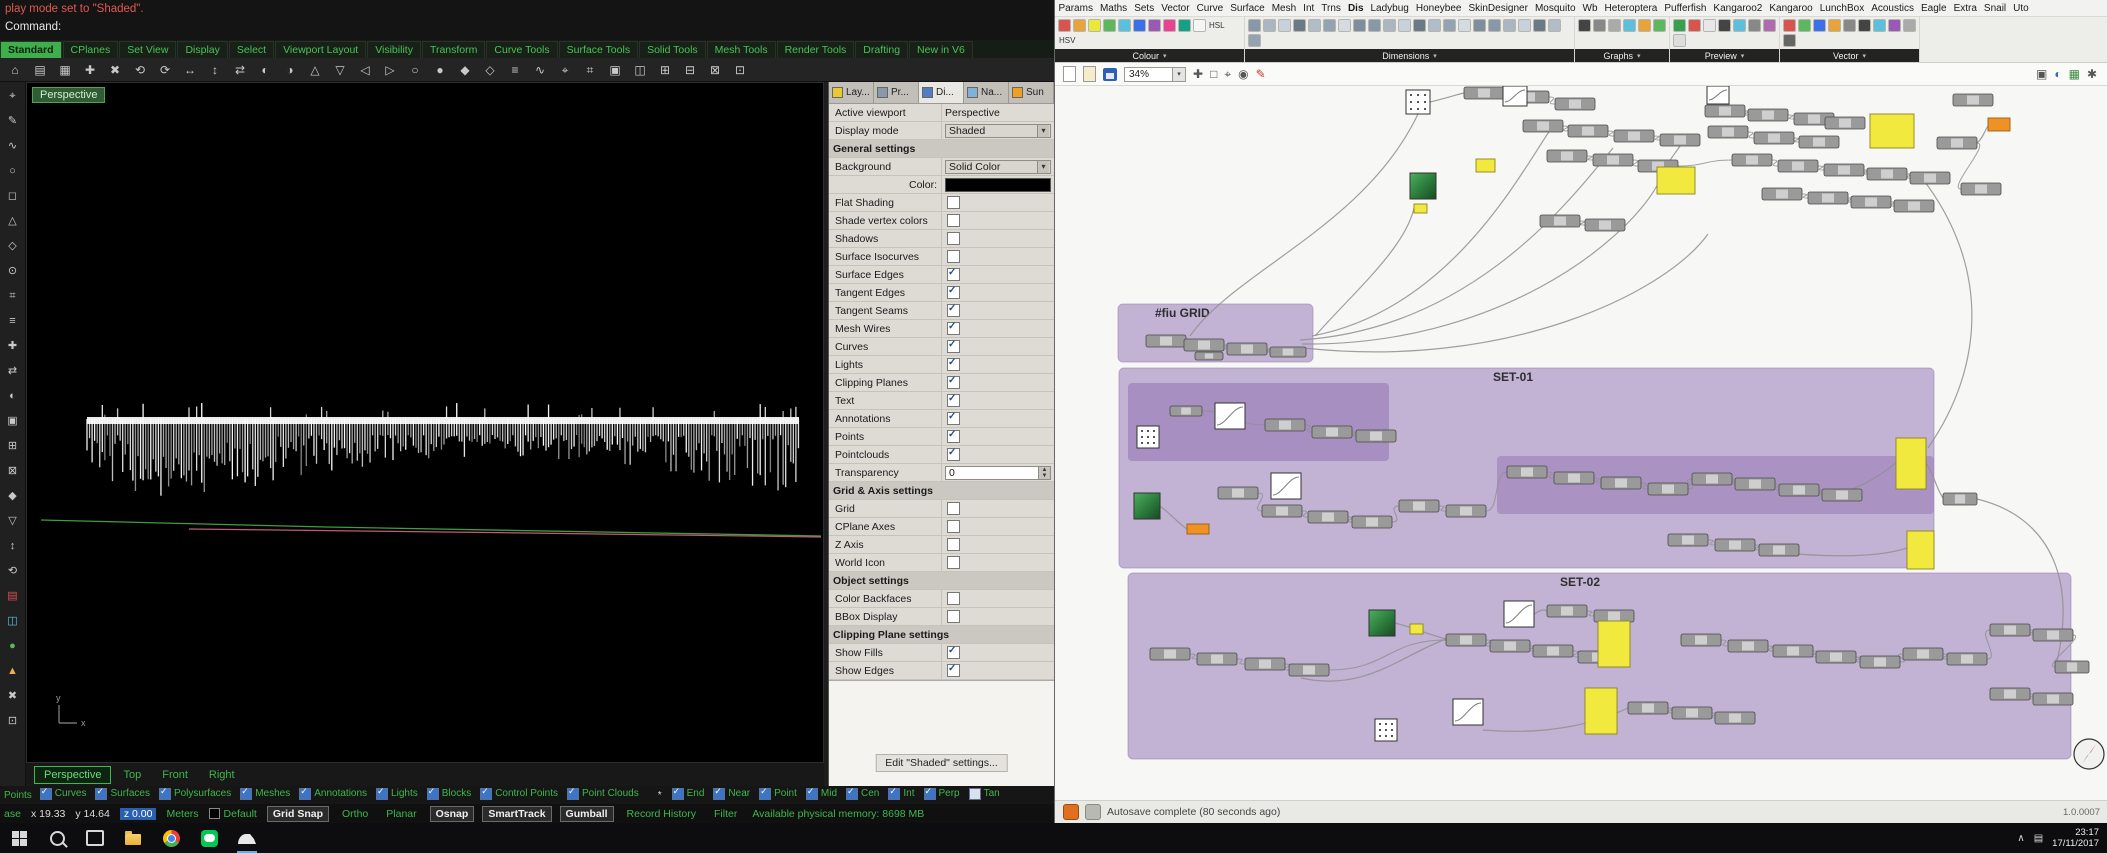 The height and width of the screenshot is (853, 2107). I want to click on gh-tab-kangaroo2: Kangaroo2, so click(1738, 8).